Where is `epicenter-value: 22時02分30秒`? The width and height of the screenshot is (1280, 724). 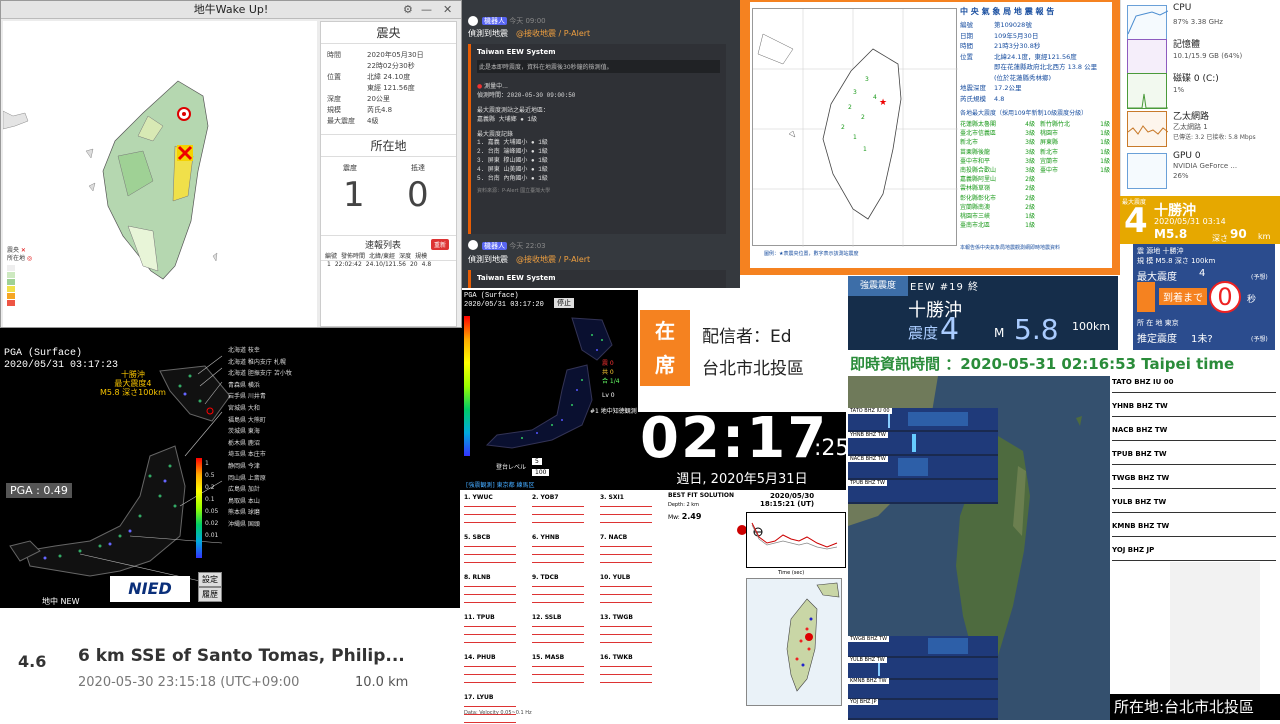
epicenter-value: 22時02分30秒 is located at coordinates (391, 66).